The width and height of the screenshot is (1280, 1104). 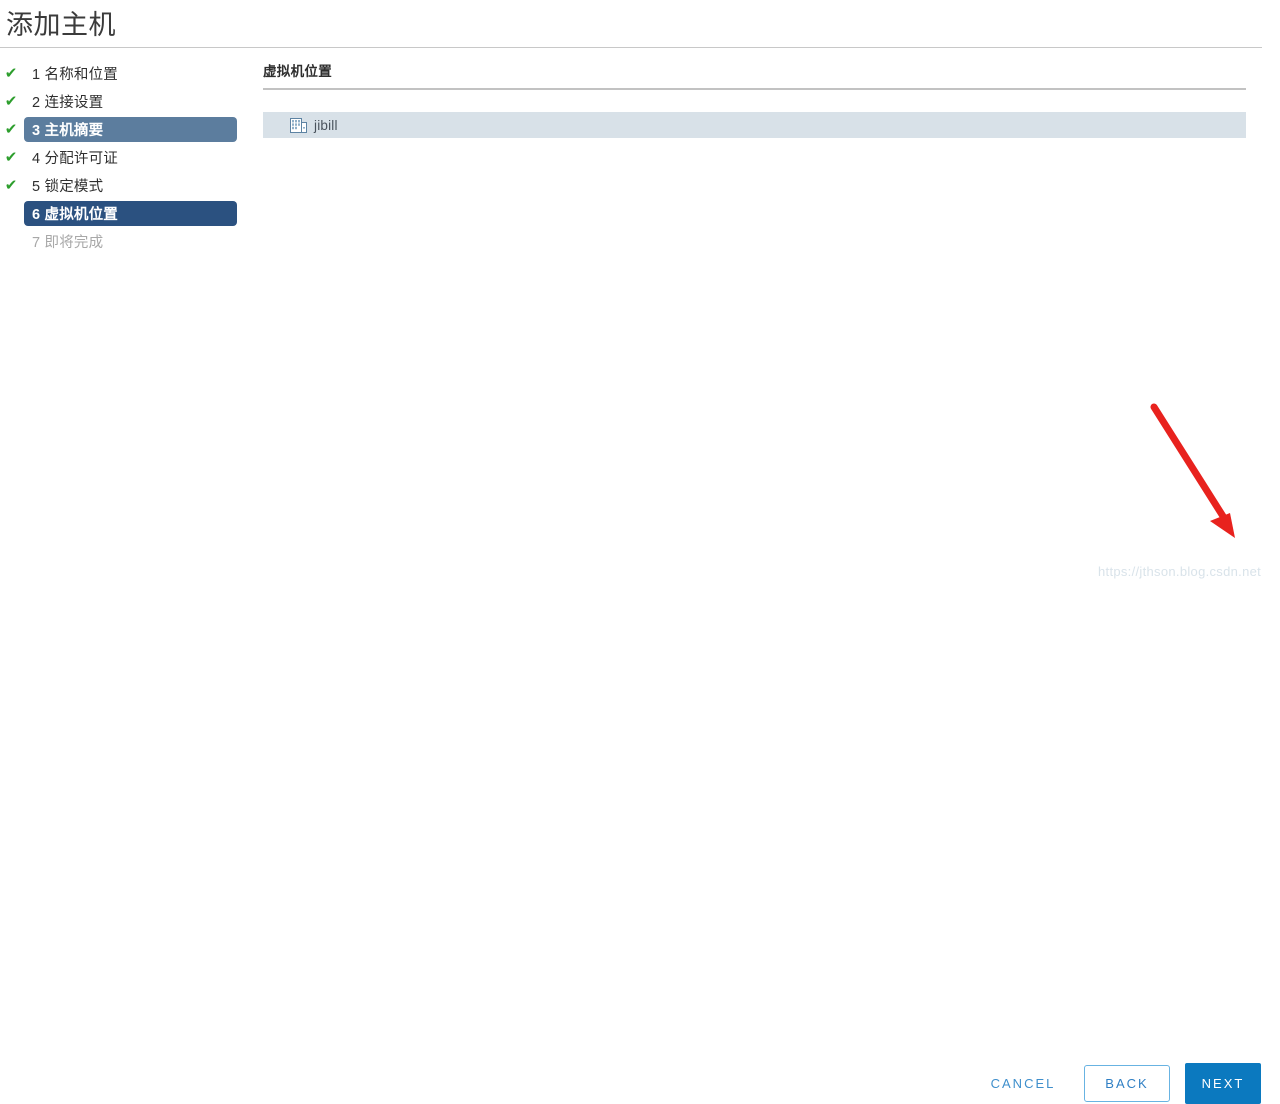 What do you see at coordinates (61, 25) in the screenshot?
I see `page-title: 添加主机` at bounding box center [61, 25].